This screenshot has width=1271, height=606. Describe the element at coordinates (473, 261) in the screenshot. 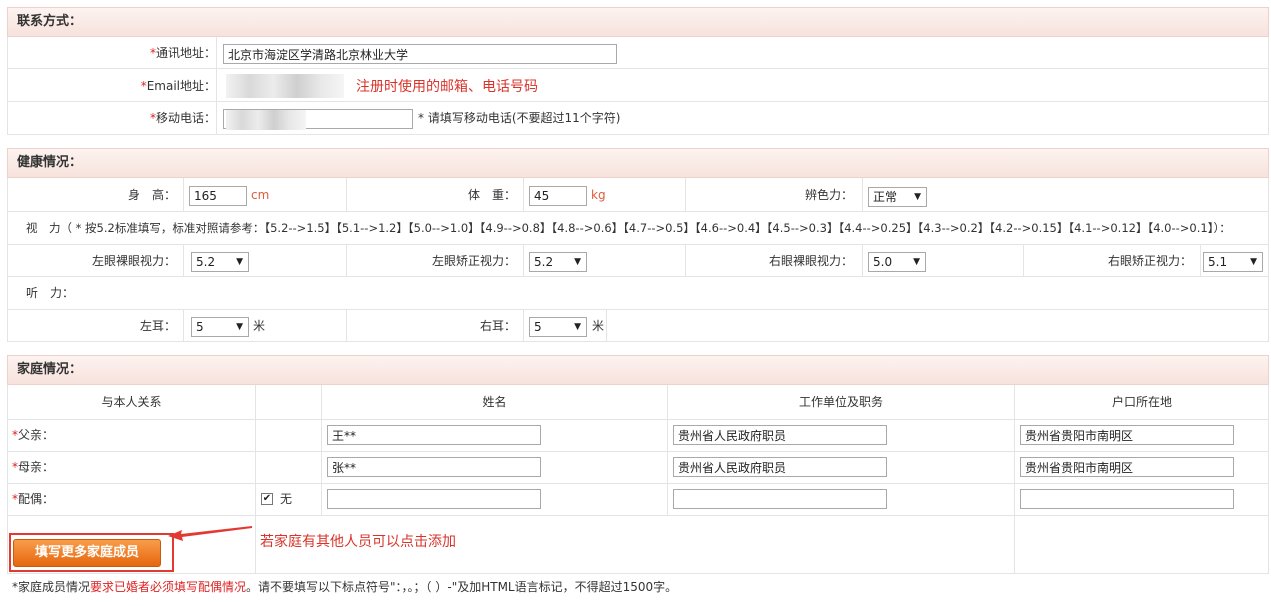

I see `left-corrected-vision-label: 左眼矫正视力：` at that location.